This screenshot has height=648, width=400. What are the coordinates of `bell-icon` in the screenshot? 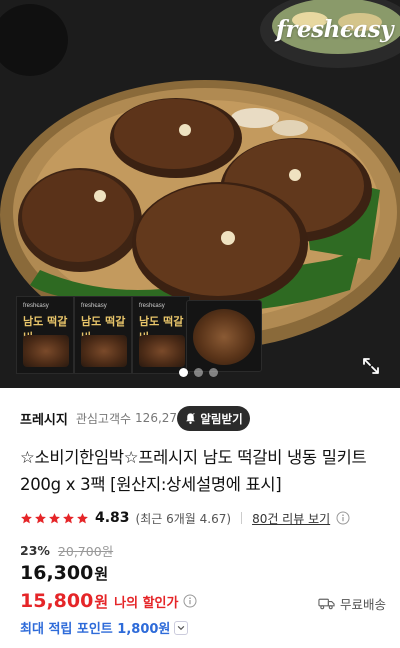 It's located at (191, 418).